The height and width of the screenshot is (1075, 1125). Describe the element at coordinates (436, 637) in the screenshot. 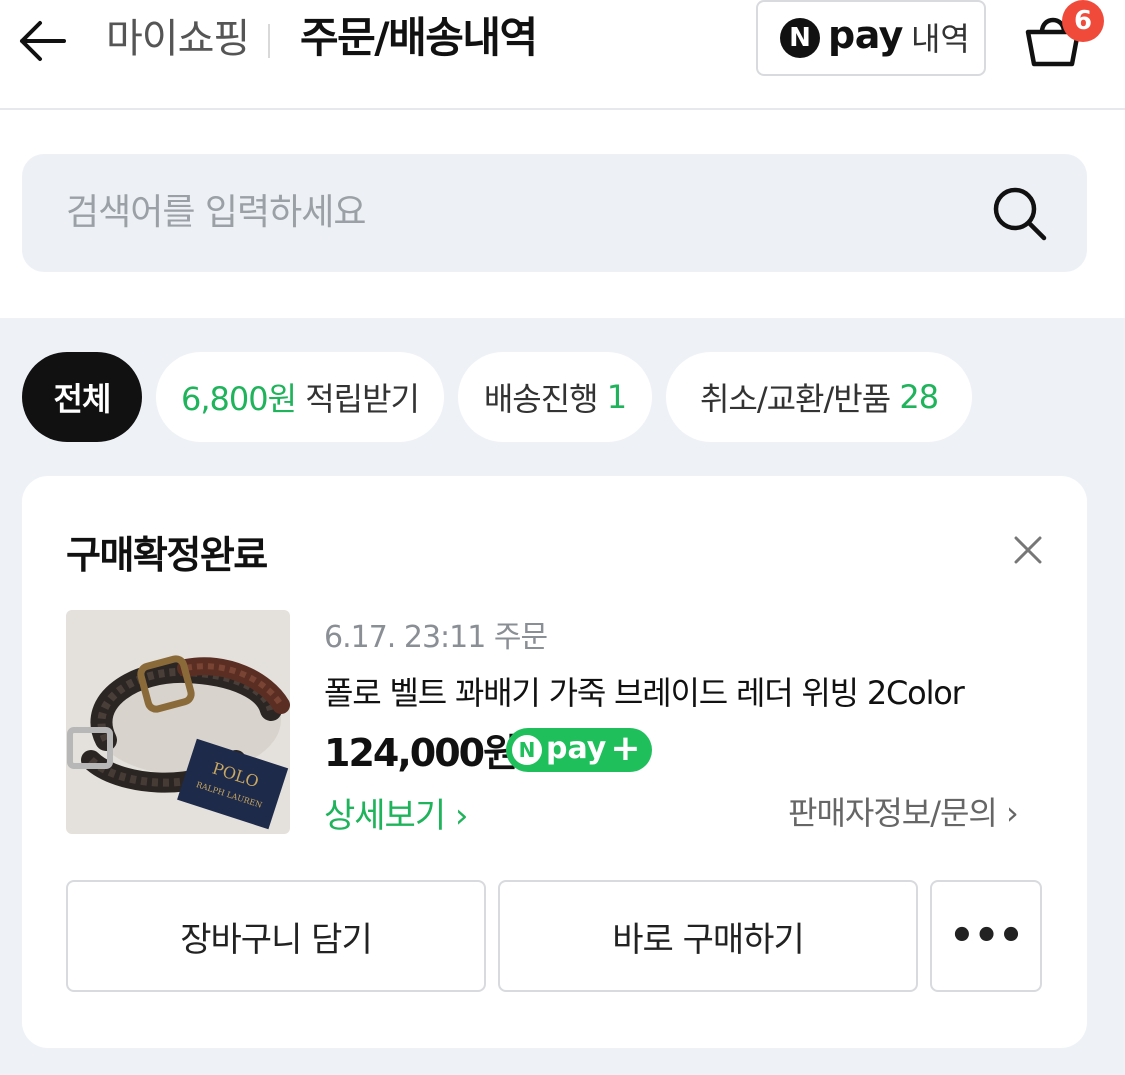

I see `order-date: 6.17. 23:11 주문` at that location.